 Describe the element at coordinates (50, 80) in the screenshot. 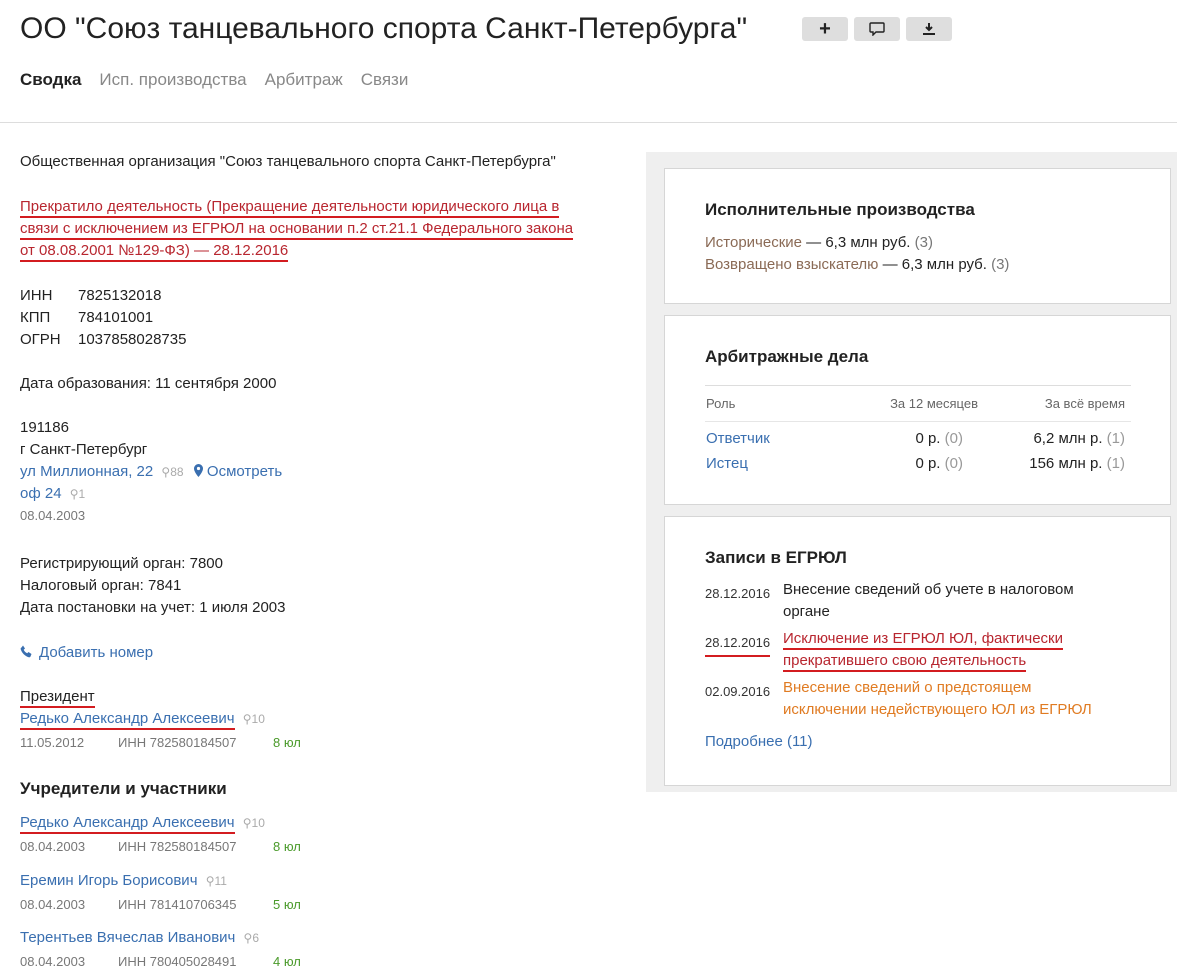

I see `tab-summary: Сводка` at that location.